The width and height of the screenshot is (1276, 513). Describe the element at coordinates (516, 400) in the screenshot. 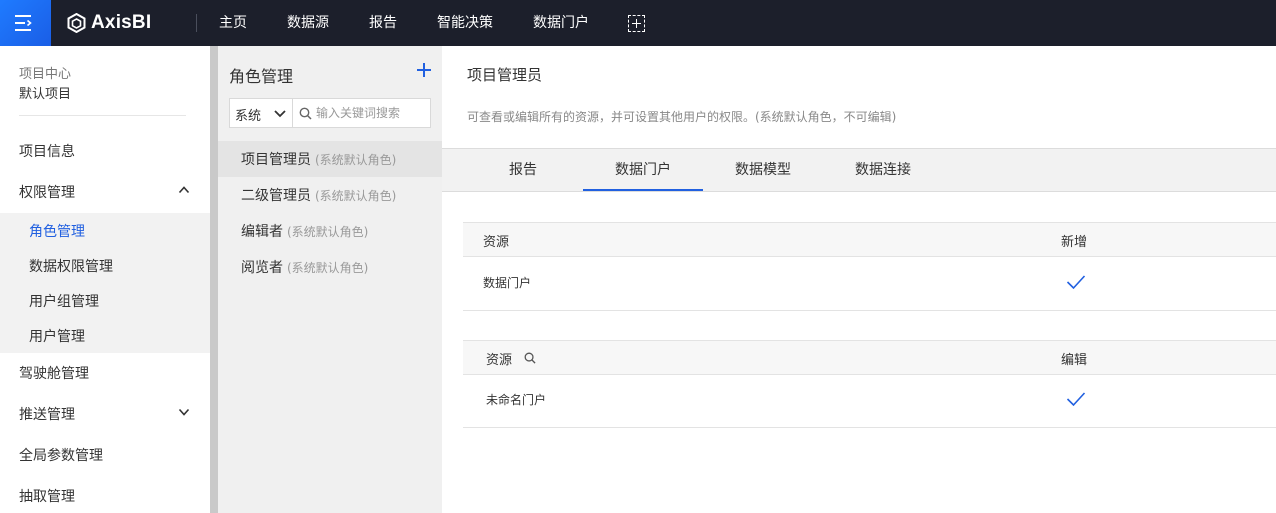

I see `resource-name: 未命名门户` at that location.